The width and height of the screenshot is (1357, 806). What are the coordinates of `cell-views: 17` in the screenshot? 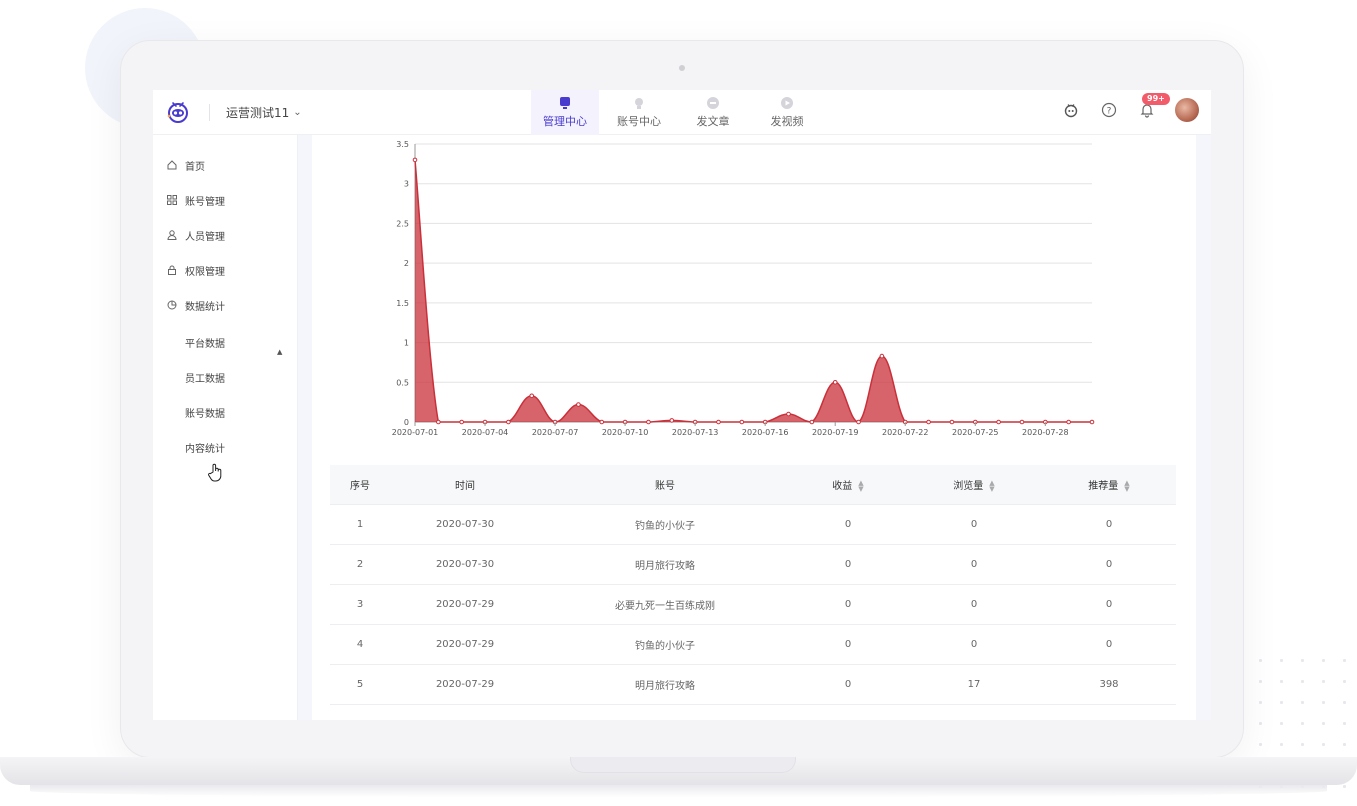 It's located at (974, 684).